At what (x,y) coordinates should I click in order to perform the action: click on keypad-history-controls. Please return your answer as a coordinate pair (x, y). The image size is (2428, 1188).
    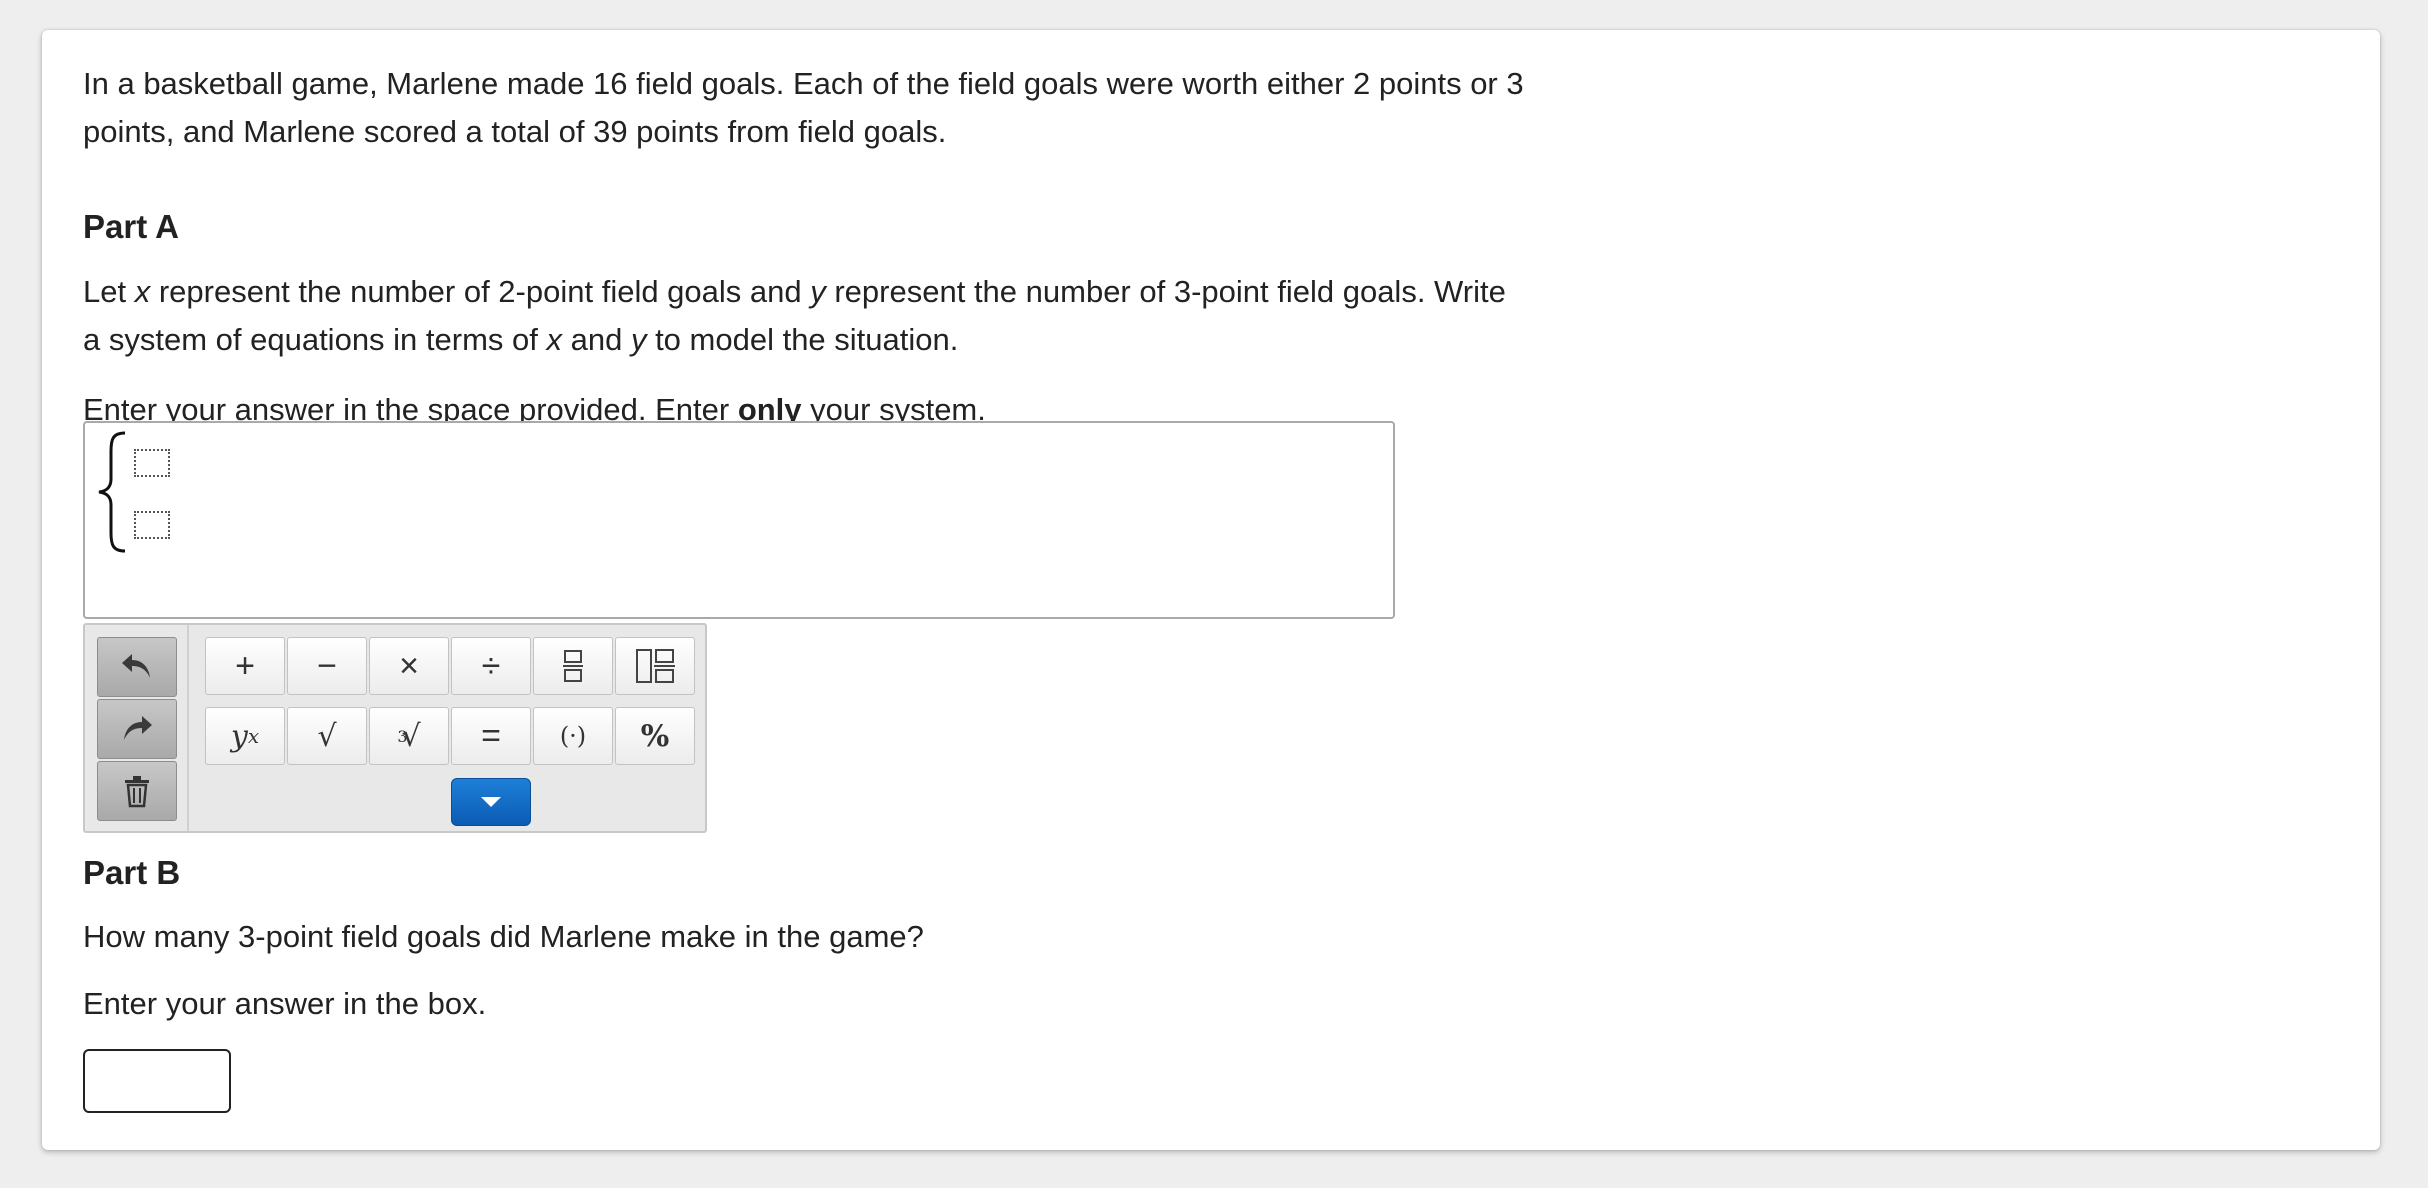
    Looking at the image, I should click on (137, 728).